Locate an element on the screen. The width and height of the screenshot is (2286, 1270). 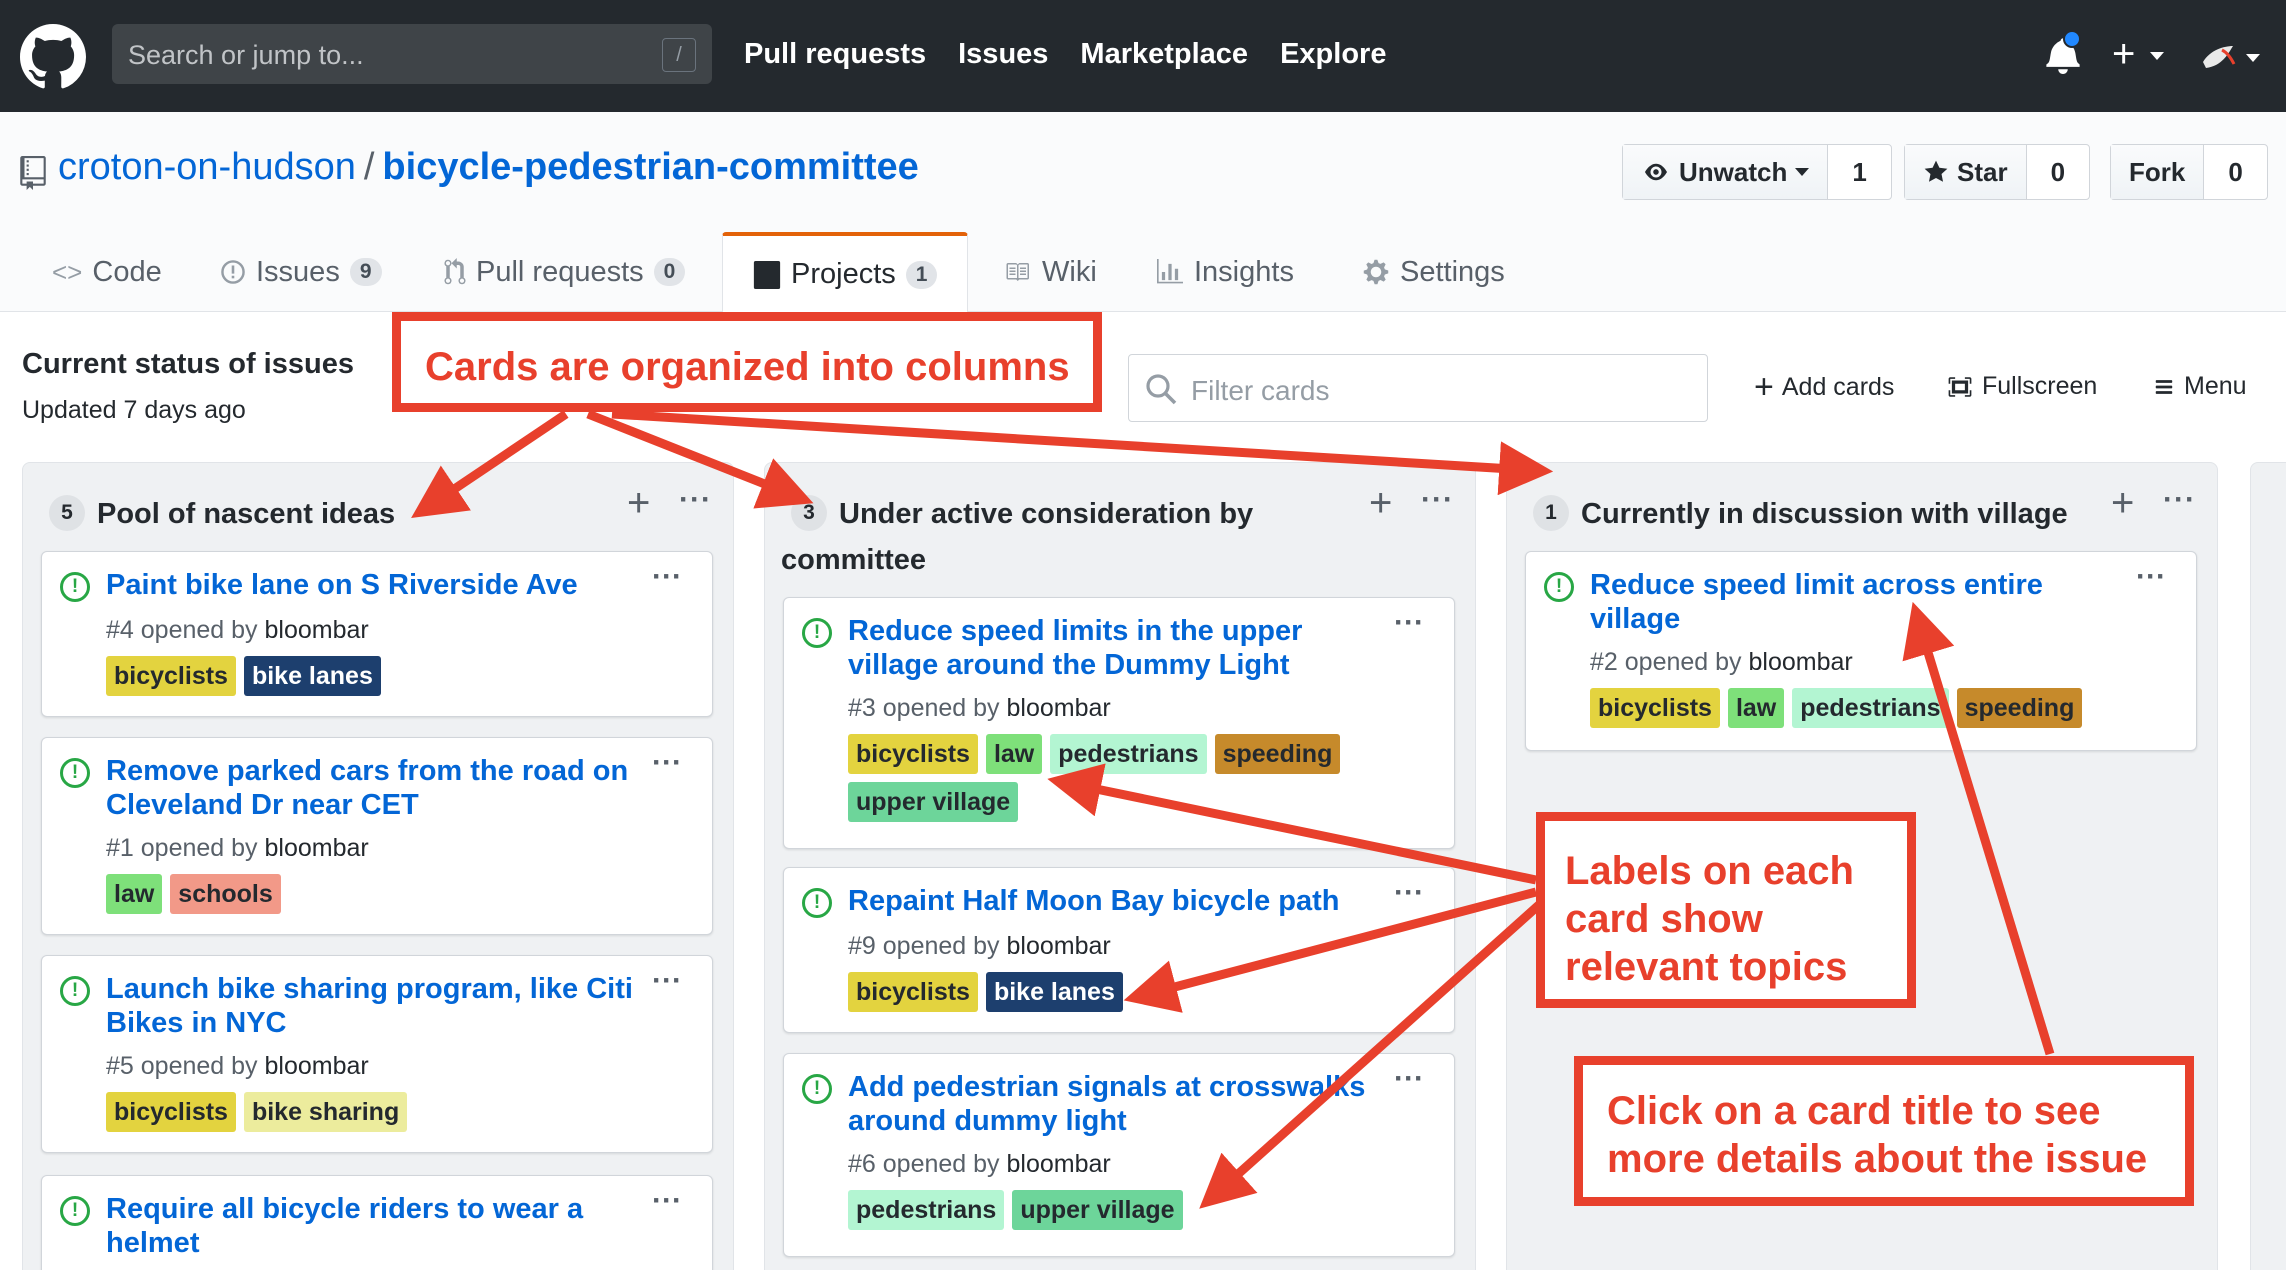
nav-explore: Explore is located at coordinates (1333, 54).